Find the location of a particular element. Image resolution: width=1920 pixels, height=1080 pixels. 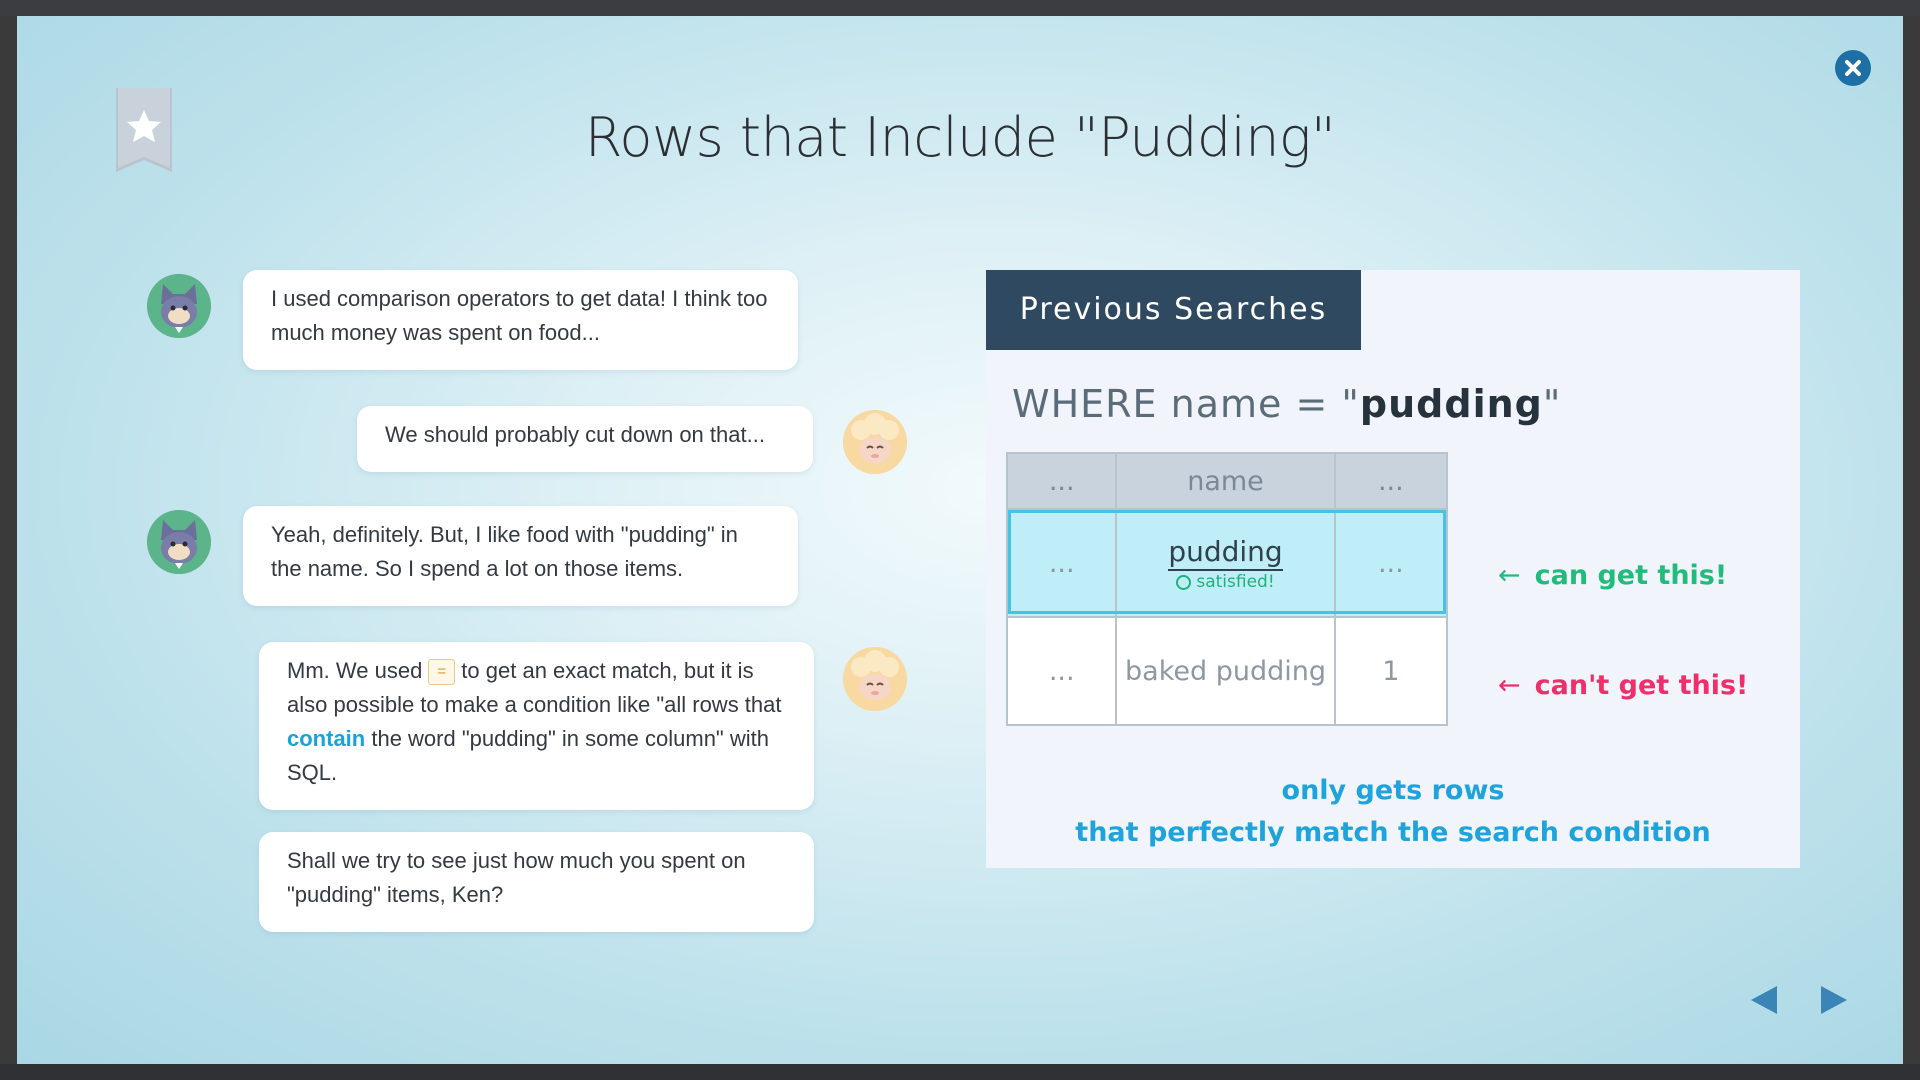

note-line: only gets rows is located at coordinates (1393, 790).